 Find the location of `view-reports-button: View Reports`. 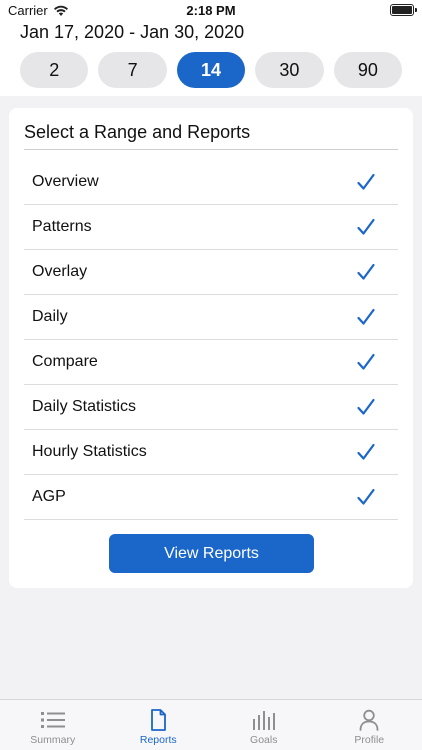

view-reports-button: View Reports is located at coordinates (211, 553).